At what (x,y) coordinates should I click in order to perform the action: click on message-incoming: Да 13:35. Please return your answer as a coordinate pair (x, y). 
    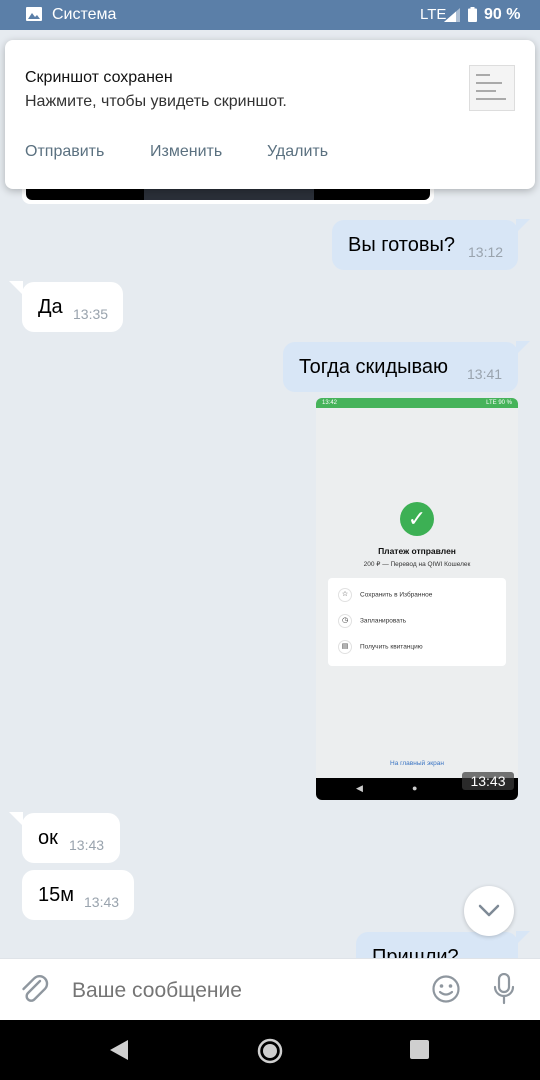
    Looking at the image, I should click on (72, 307).